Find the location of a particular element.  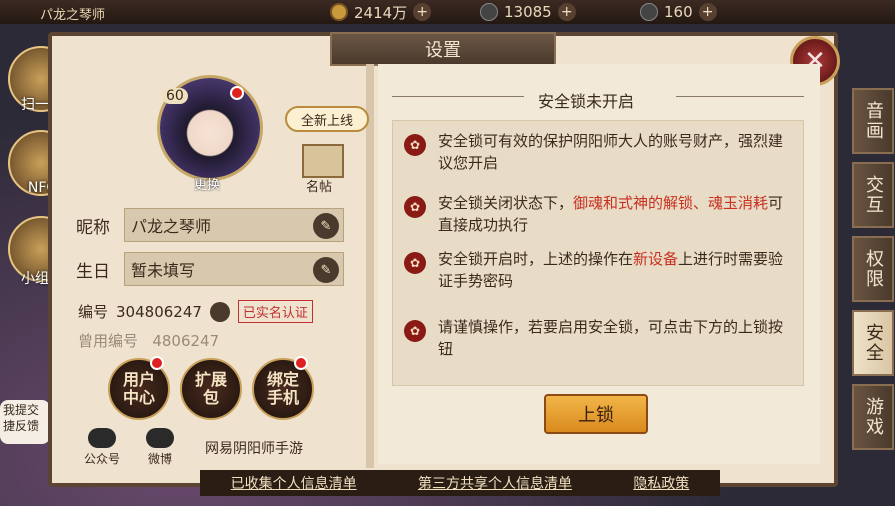

title-line-right is located at coordinates (740, 96).